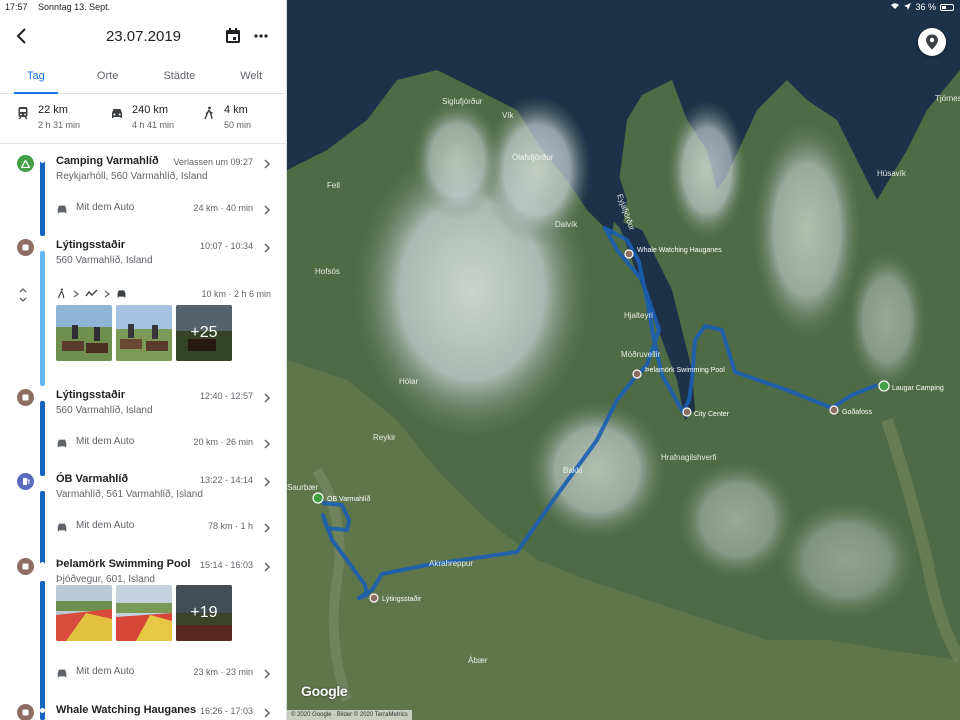 The width and height of the screenshot is (960, 720). What do you see at coordinates (236, 110) in the screenshot?
I see `summary-distance: 4 km` at bounding box center [236, 110].